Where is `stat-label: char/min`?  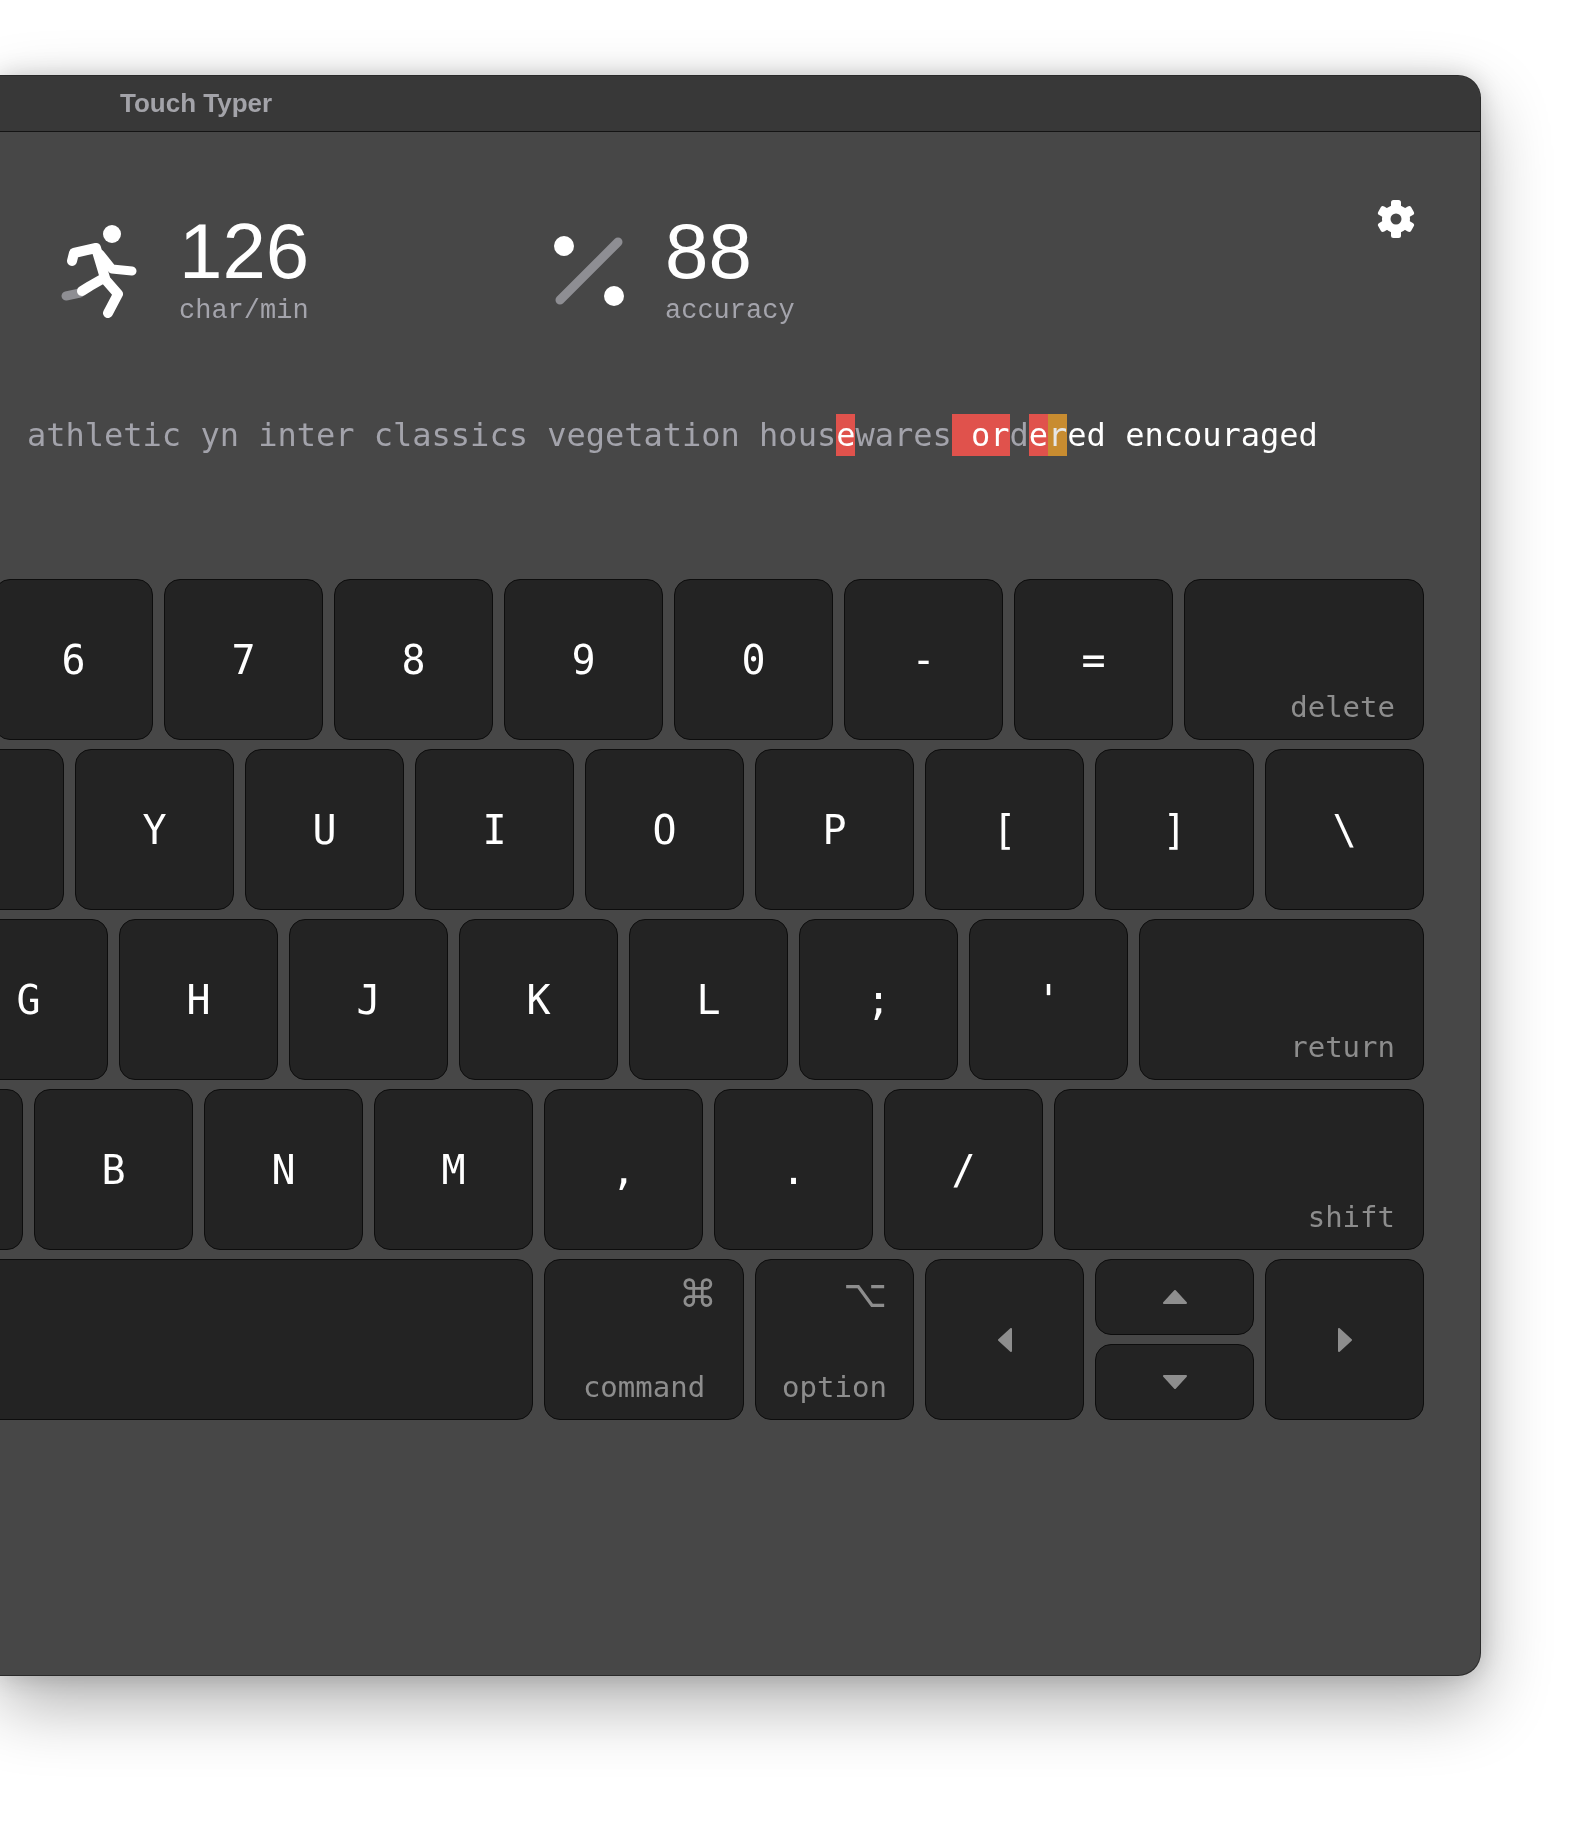
stat-label: char/min is located at coordinates (244, 311).